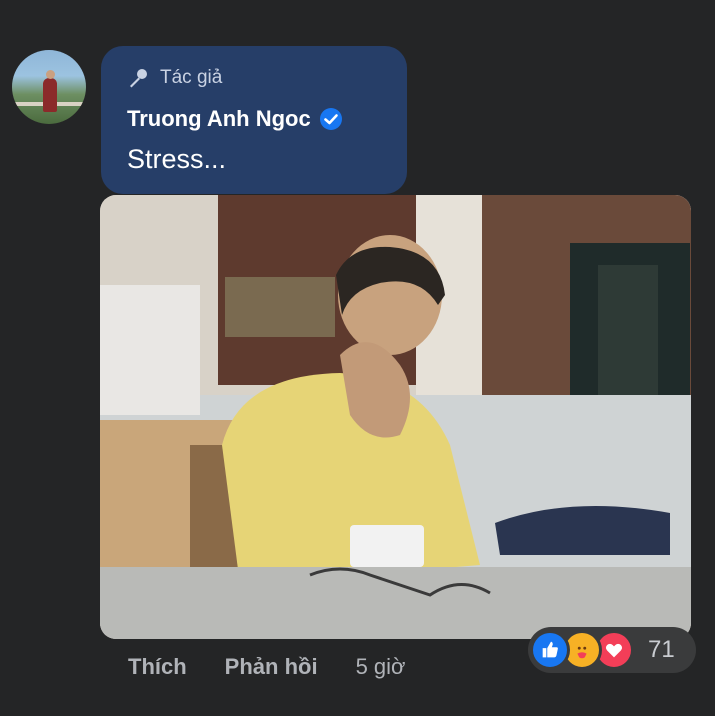  What do you see at coordinates (381, 667) in the screenshot?
I see `timestamp: 5 giờ` at bounding box center [381, 667].